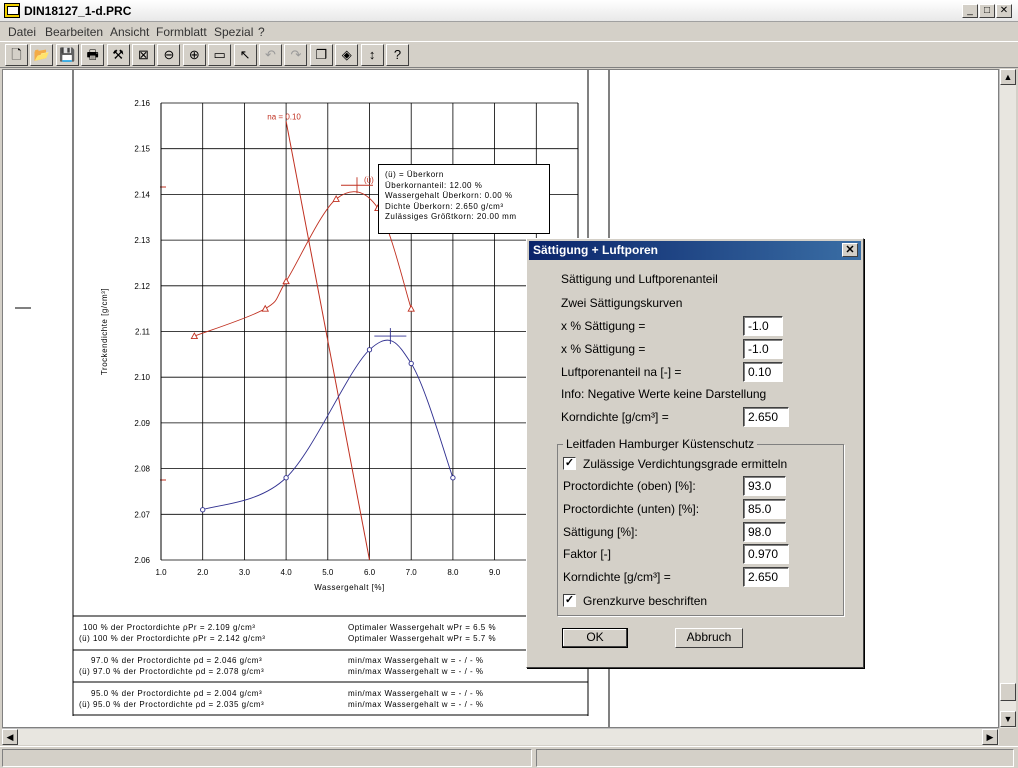  I want to click on menu-datei: Datei, so click(22, 32).